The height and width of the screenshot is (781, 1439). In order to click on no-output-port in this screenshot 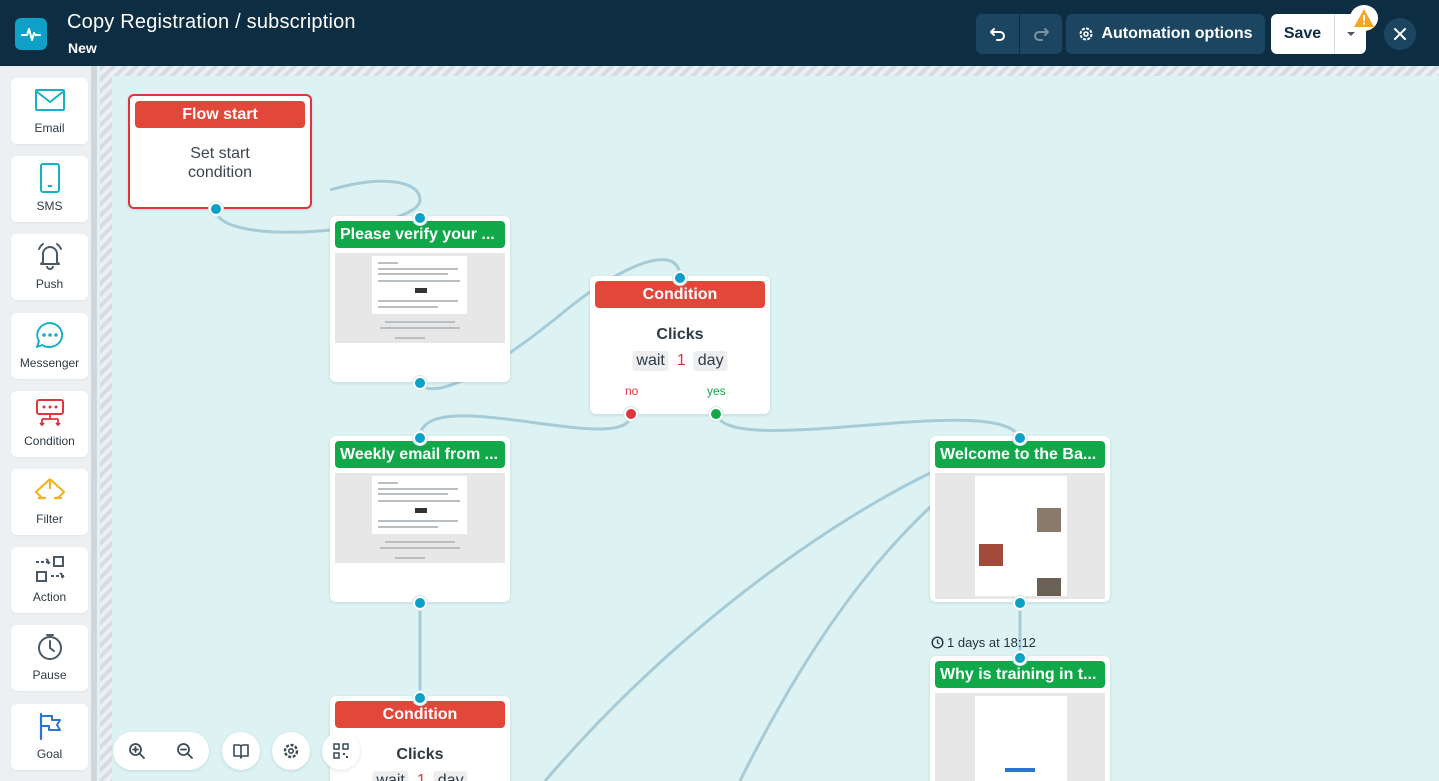, I will do `click(631, 414)`.